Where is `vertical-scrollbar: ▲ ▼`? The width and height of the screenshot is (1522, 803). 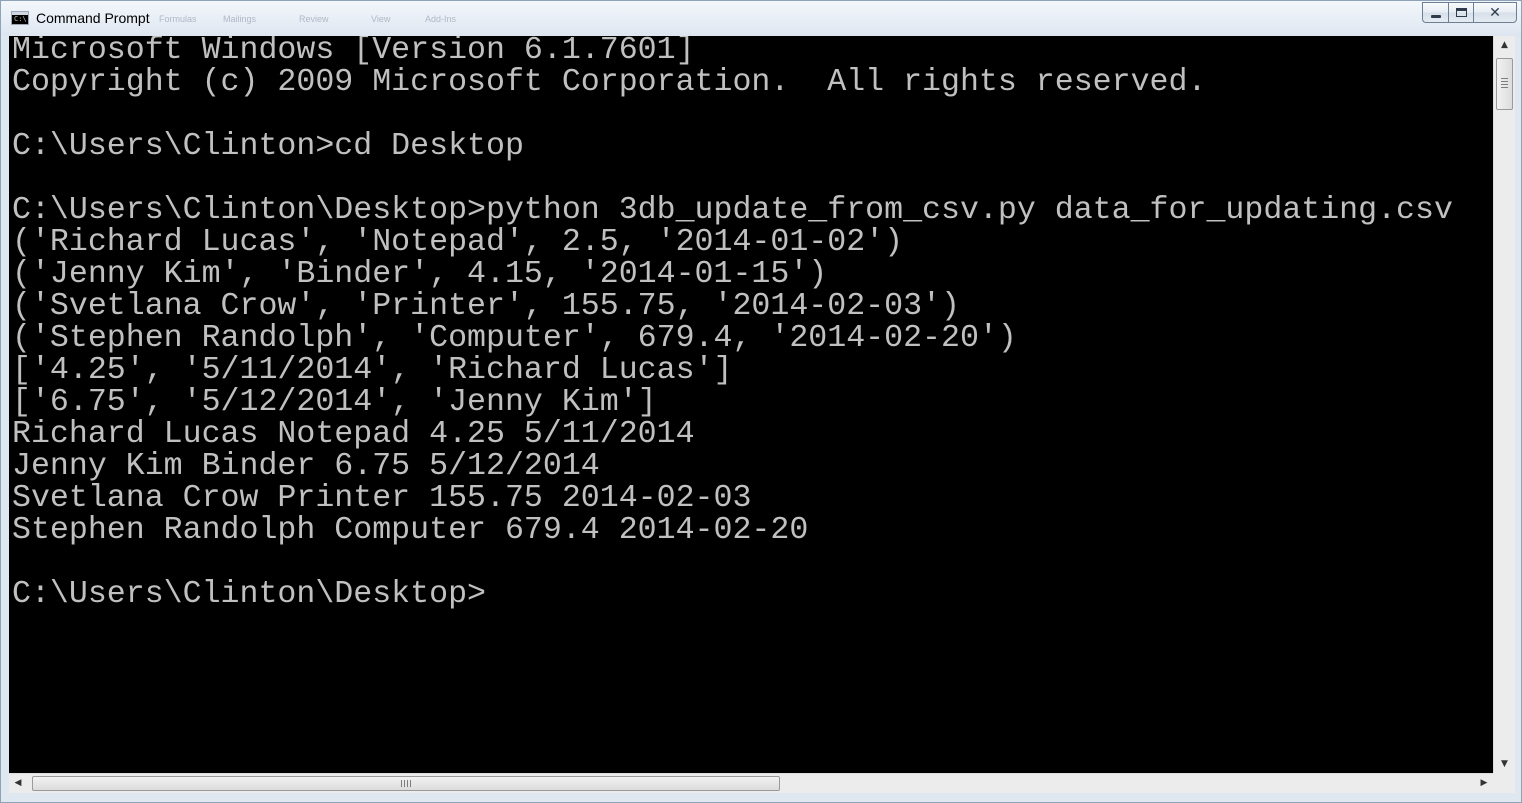
vertical-scrollbar: ▲ ▼ is located at coordinates (1504, 404).